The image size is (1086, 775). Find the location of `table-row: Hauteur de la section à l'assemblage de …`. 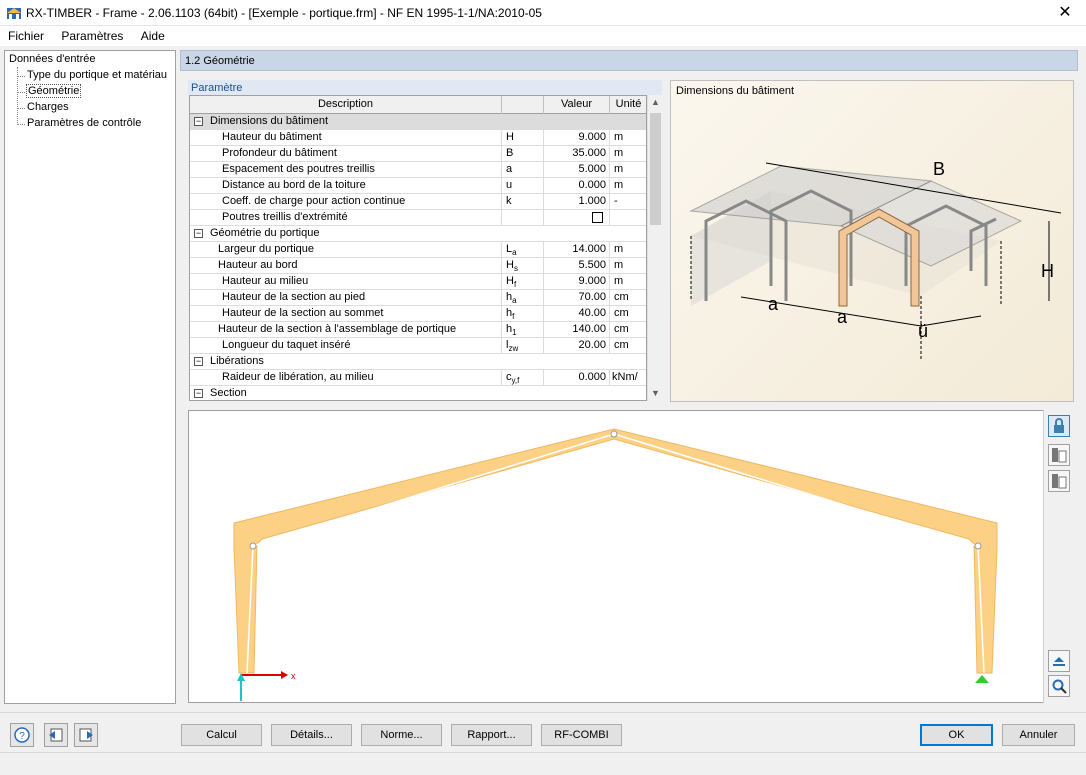

table-row: Hauteur de la section à l'assemblage de … is located at coordinates (418, 330).